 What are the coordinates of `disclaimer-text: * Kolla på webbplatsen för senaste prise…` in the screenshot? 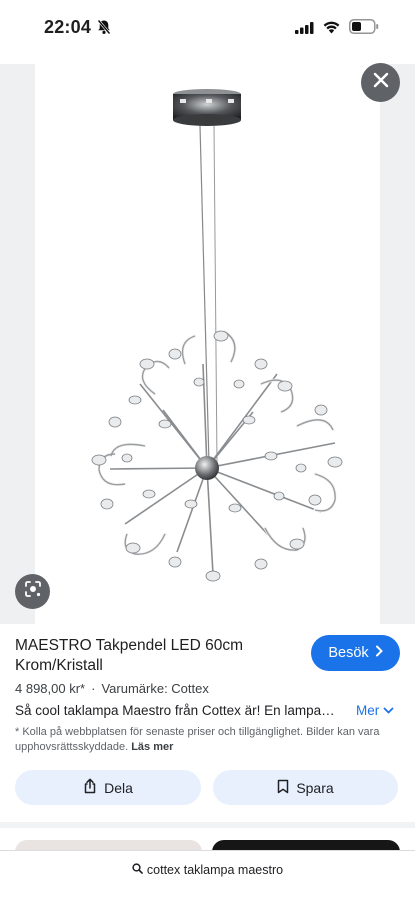 It's located at (197, 739).